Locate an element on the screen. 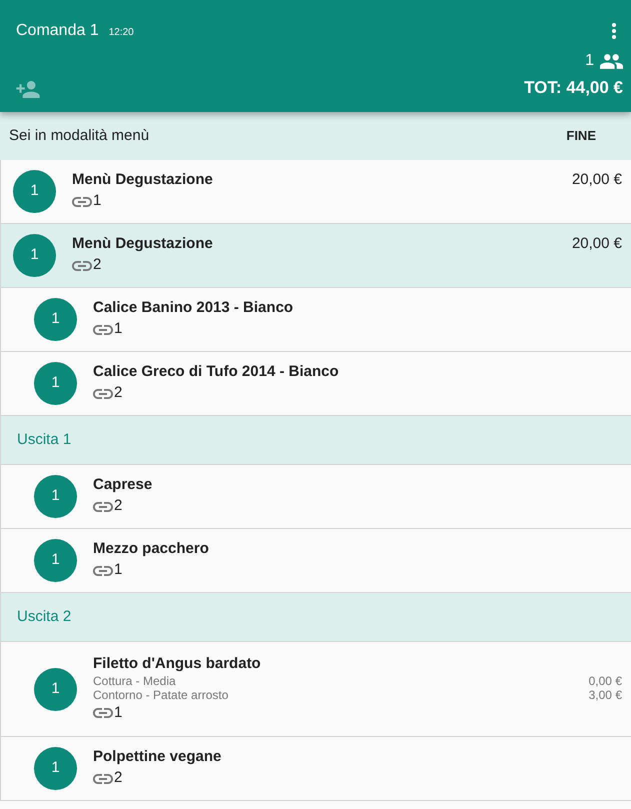 The height and width of the screenshot is (809, 631). item-name: Caprese is located at coordinates (122, 485).